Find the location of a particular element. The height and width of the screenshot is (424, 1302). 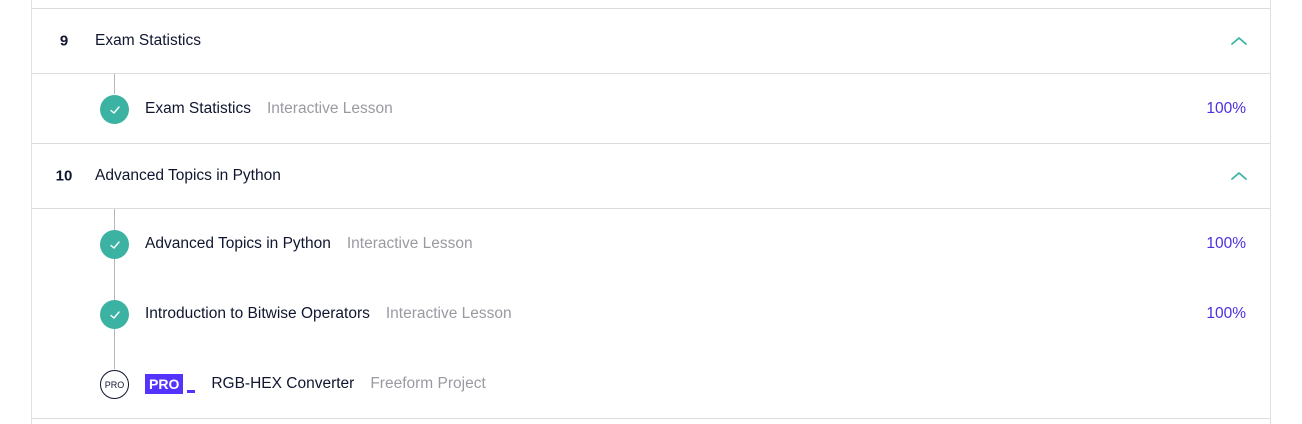

lesson-title: Advanced Topics in Python is located at coordinates (238, 243).